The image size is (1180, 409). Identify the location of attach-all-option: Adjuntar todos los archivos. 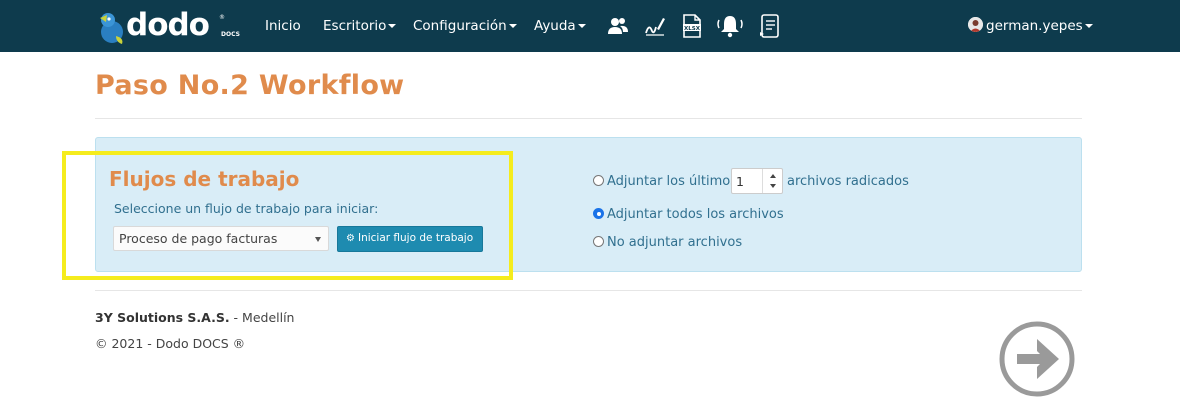
(688, 214).